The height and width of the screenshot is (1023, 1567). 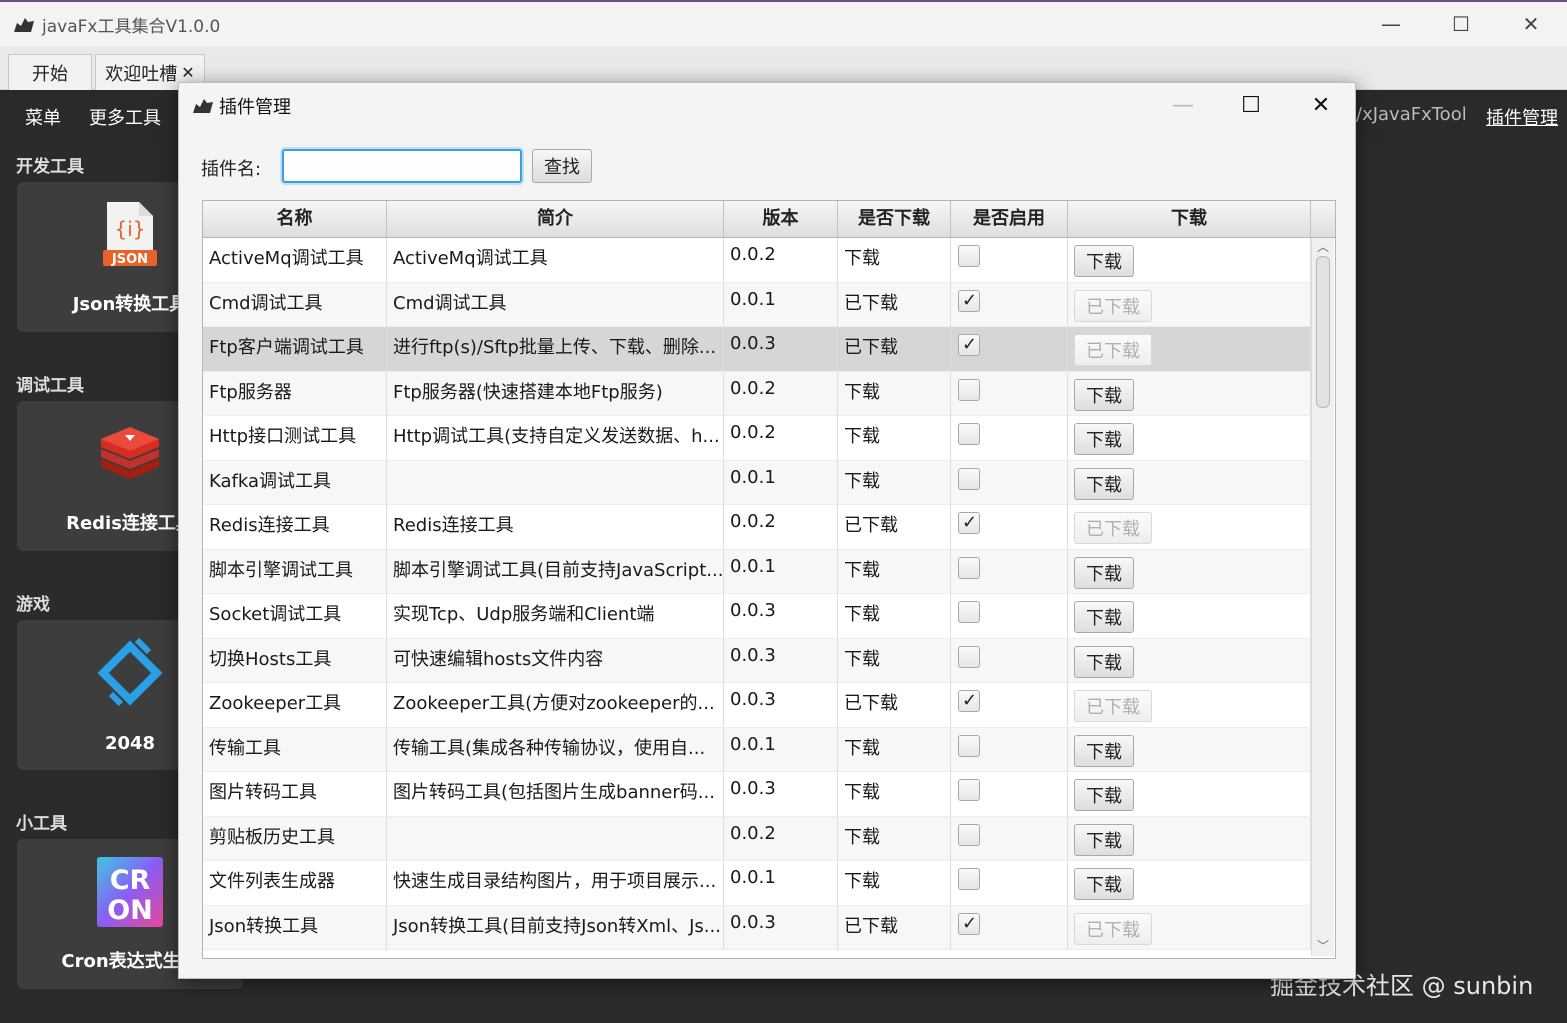 I want to click on cell-name: 传输工具, so click(x=295, y=749).